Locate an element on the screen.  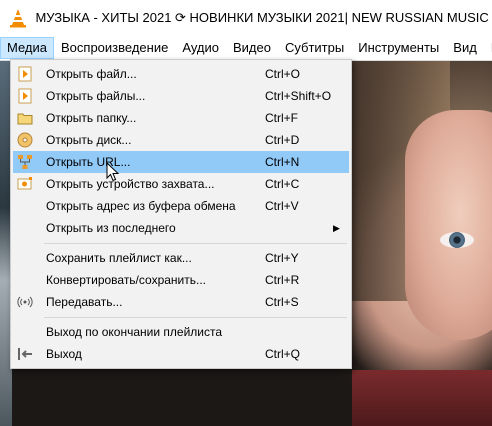
file-play-icon is located at coordinates (25, 74).